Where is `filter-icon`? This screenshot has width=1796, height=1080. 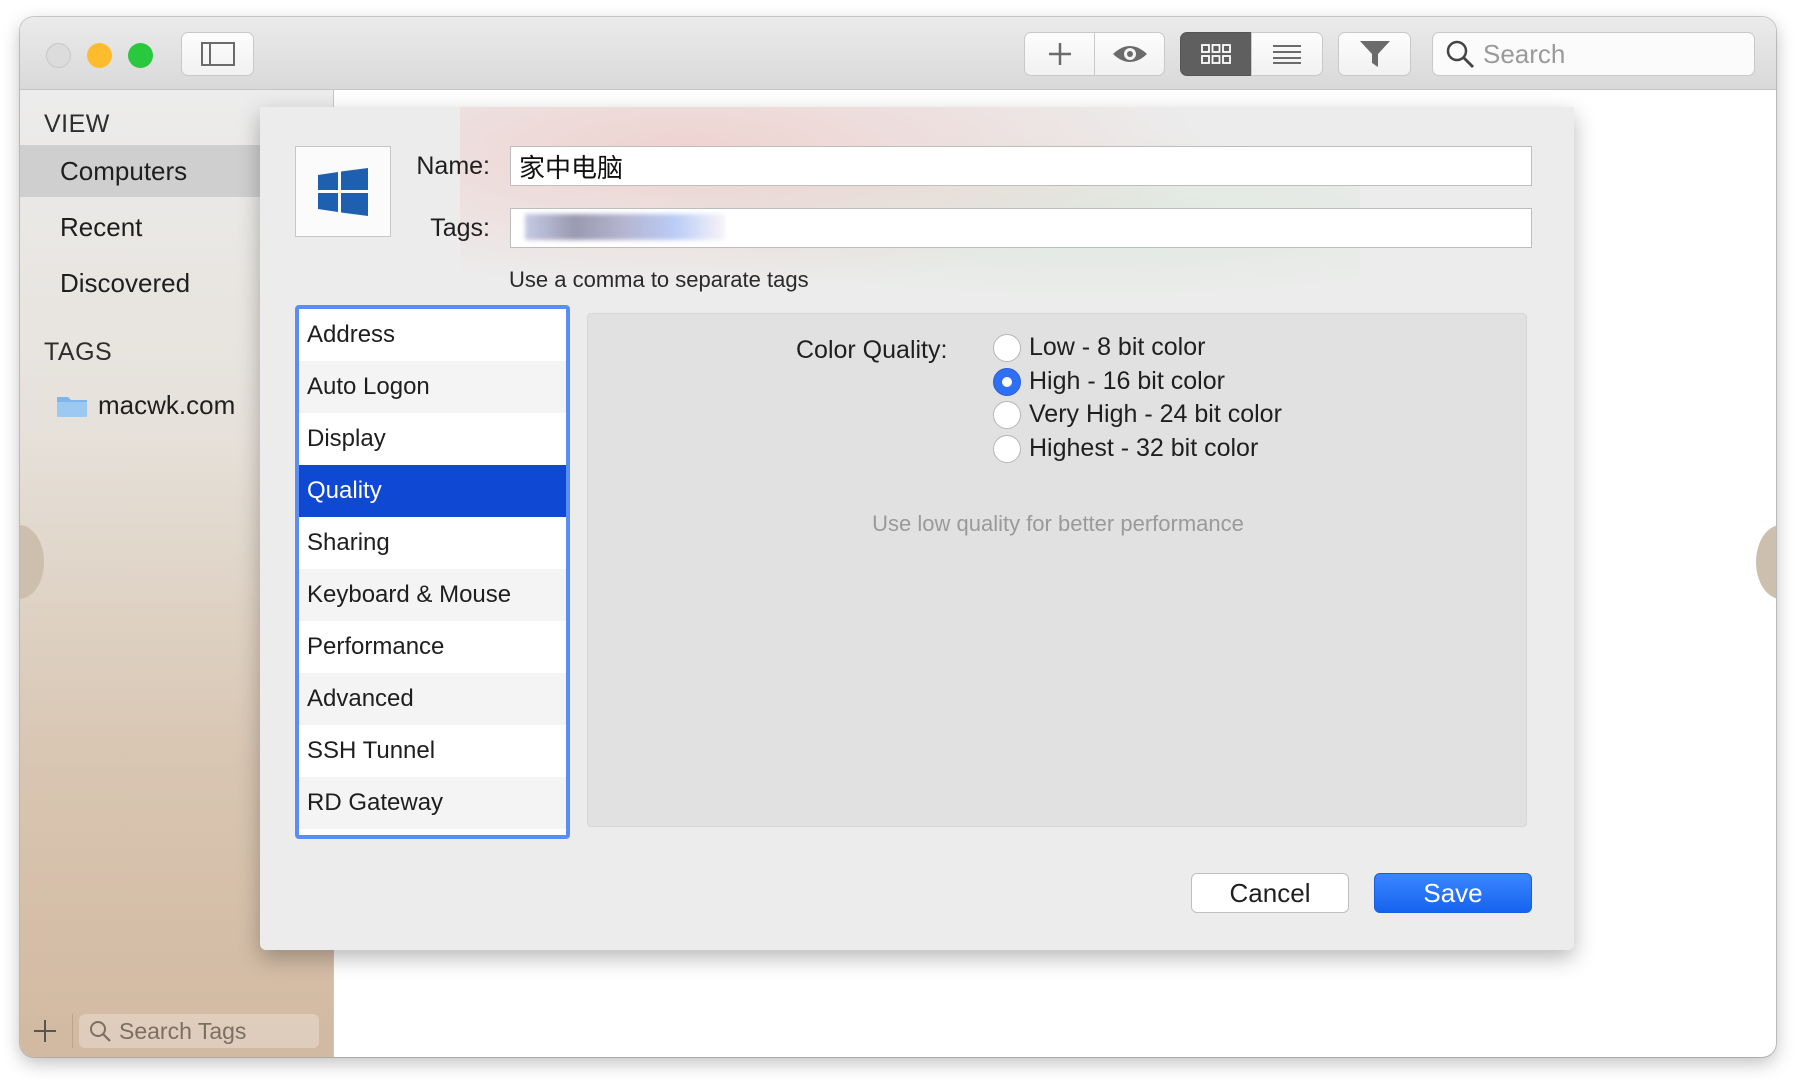
filter-icon is located at coordinates (1374, 54).